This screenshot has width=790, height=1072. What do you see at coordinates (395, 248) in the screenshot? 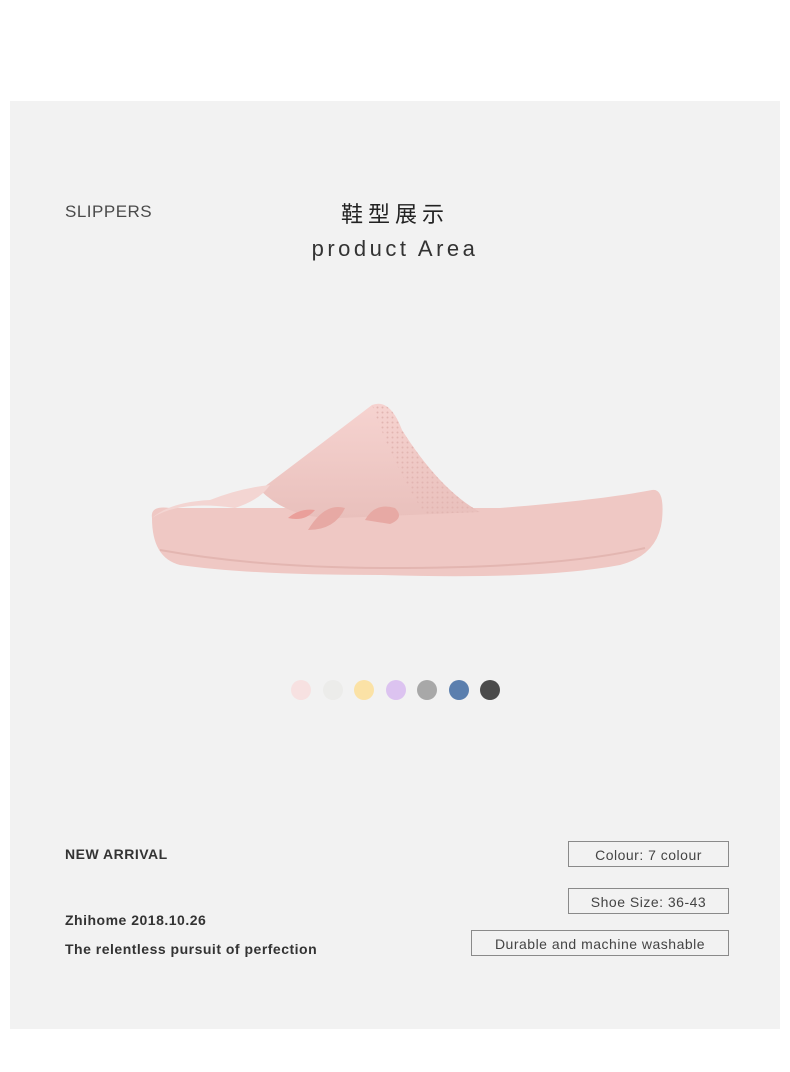
I see `section-title-en: product Area` at bounding box center [395, 248].